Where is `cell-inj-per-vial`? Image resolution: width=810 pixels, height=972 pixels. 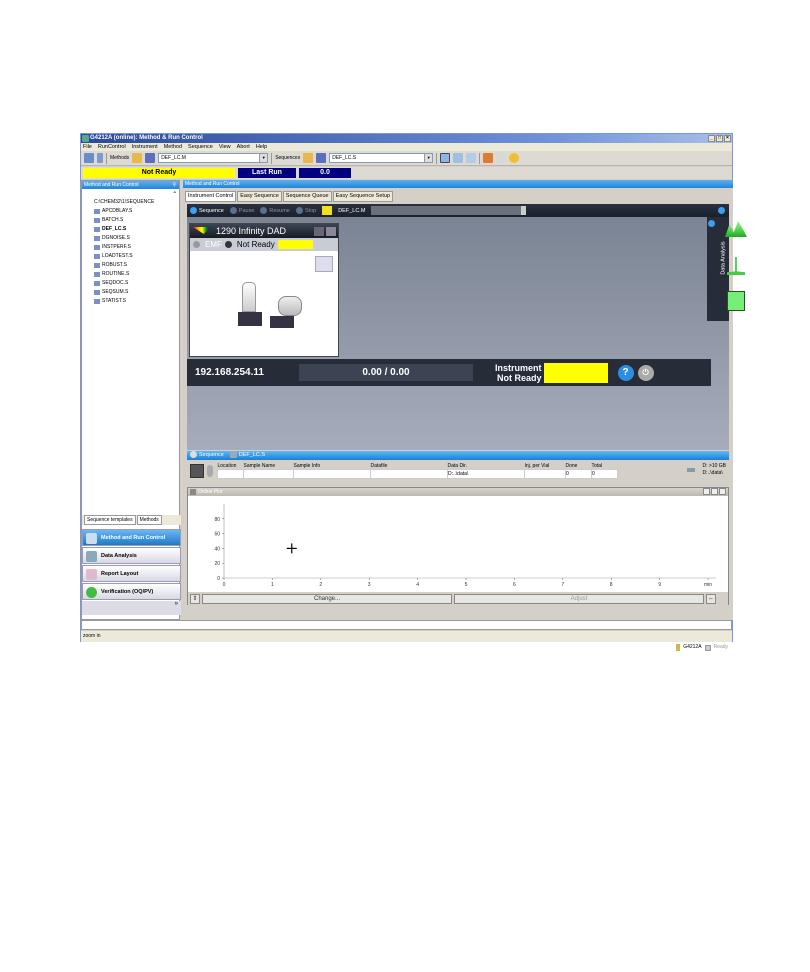 cell-inj-per-vial is located at coordinates (545, 474).